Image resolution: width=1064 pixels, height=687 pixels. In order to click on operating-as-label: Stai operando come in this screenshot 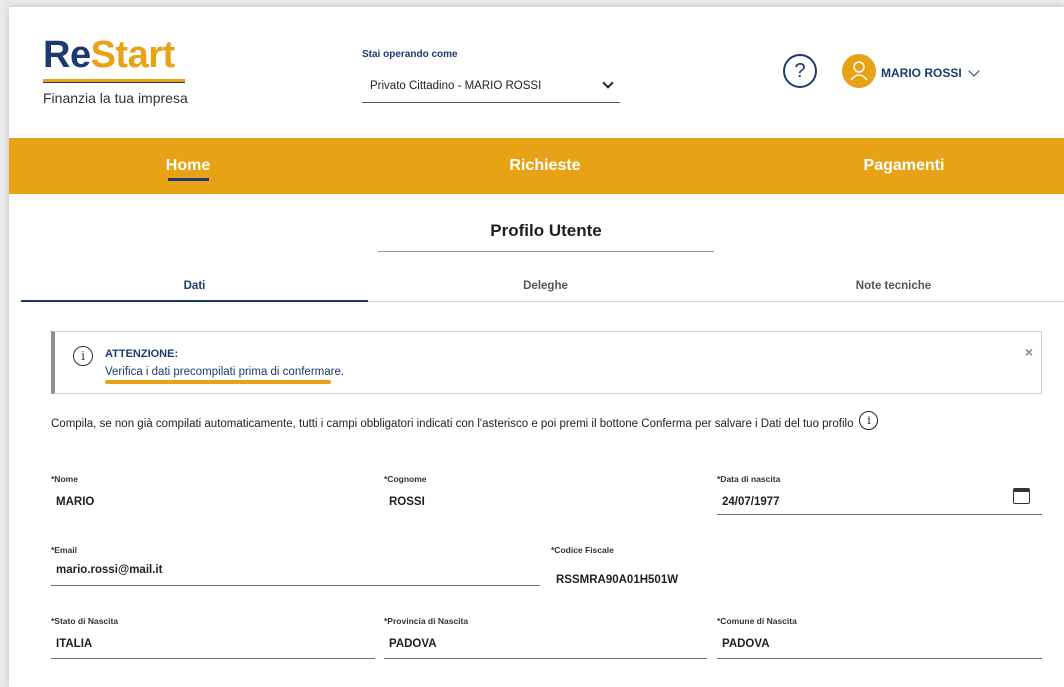, I will do `click(410, 54)`.